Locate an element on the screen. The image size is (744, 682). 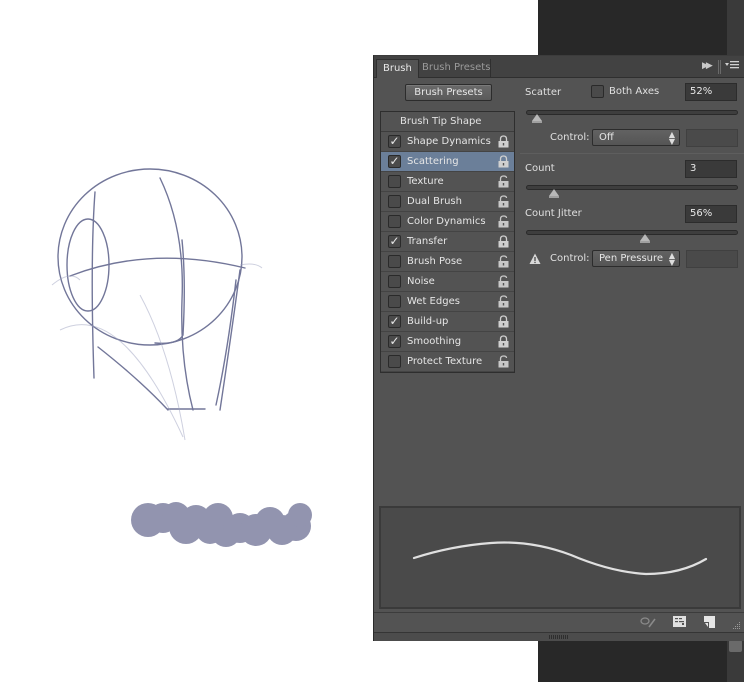
brush-option-transfer: ✓ Transfer is located at coordinates (447, 242).